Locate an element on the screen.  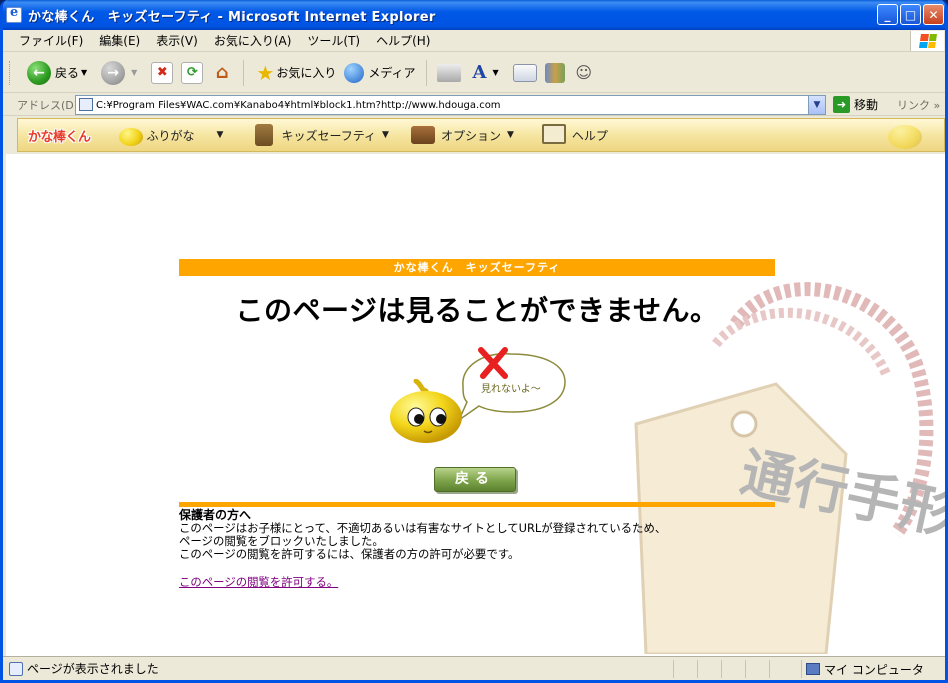
refresh-icon: ⟳ is located at coordinates (192, 72).